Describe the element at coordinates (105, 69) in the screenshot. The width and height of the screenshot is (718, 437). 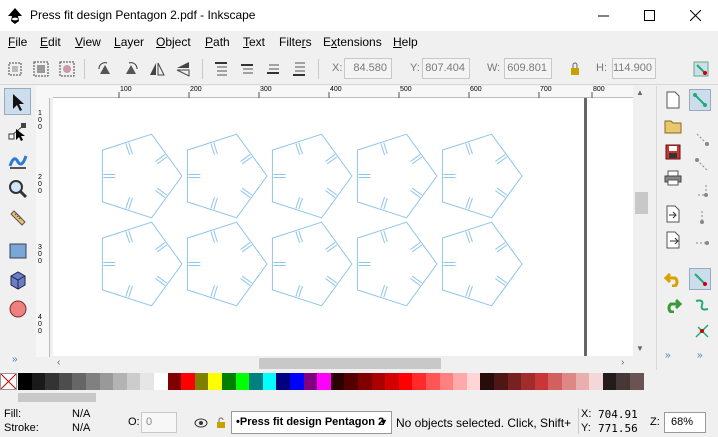
I see `rotate-ccw-icon` at that location.